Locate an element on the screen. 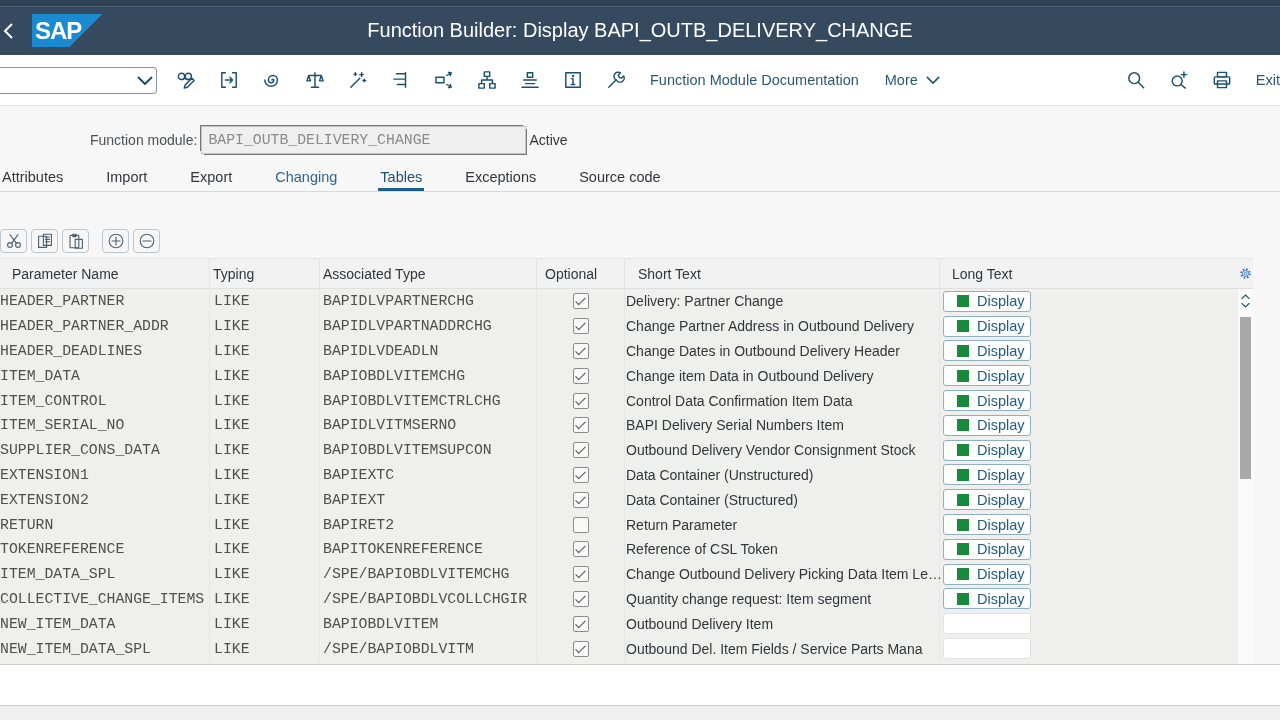  exit-button: Exit is located at coordinates (1267, 80).